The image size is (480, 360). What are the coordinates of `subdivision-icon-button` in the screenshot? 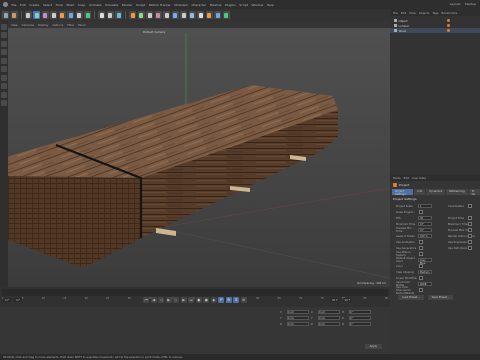 It's located at (149, 15).